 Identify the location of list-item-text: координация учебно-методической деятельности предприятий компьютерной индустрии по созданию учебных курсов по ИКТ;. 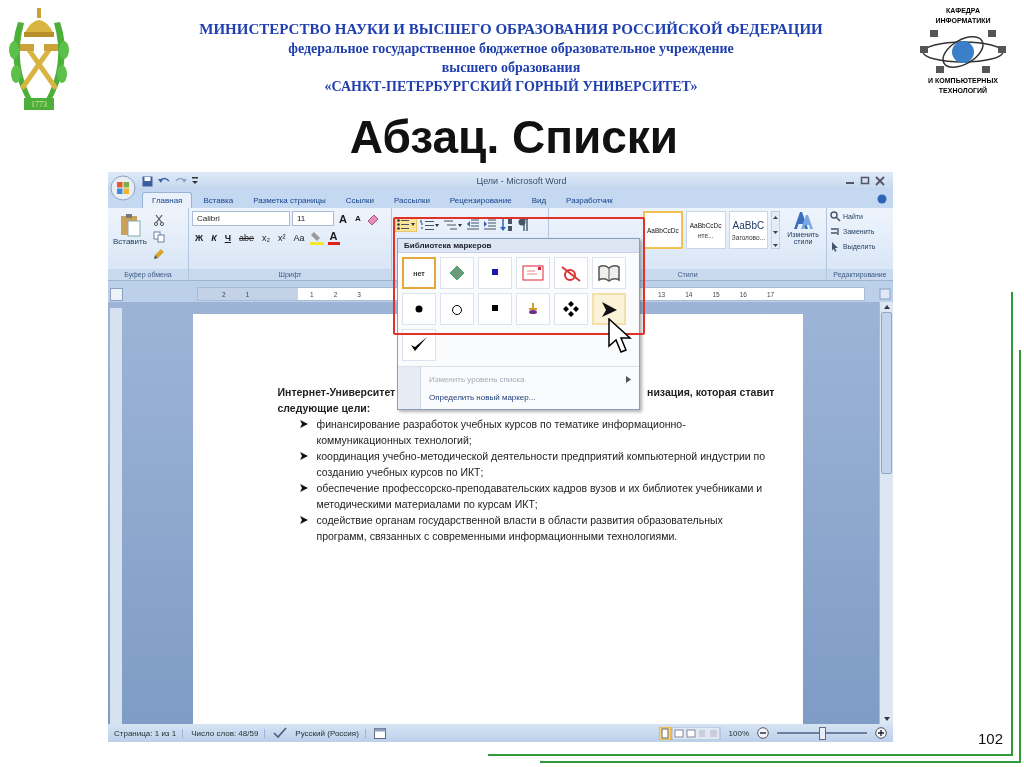
(541, 464).